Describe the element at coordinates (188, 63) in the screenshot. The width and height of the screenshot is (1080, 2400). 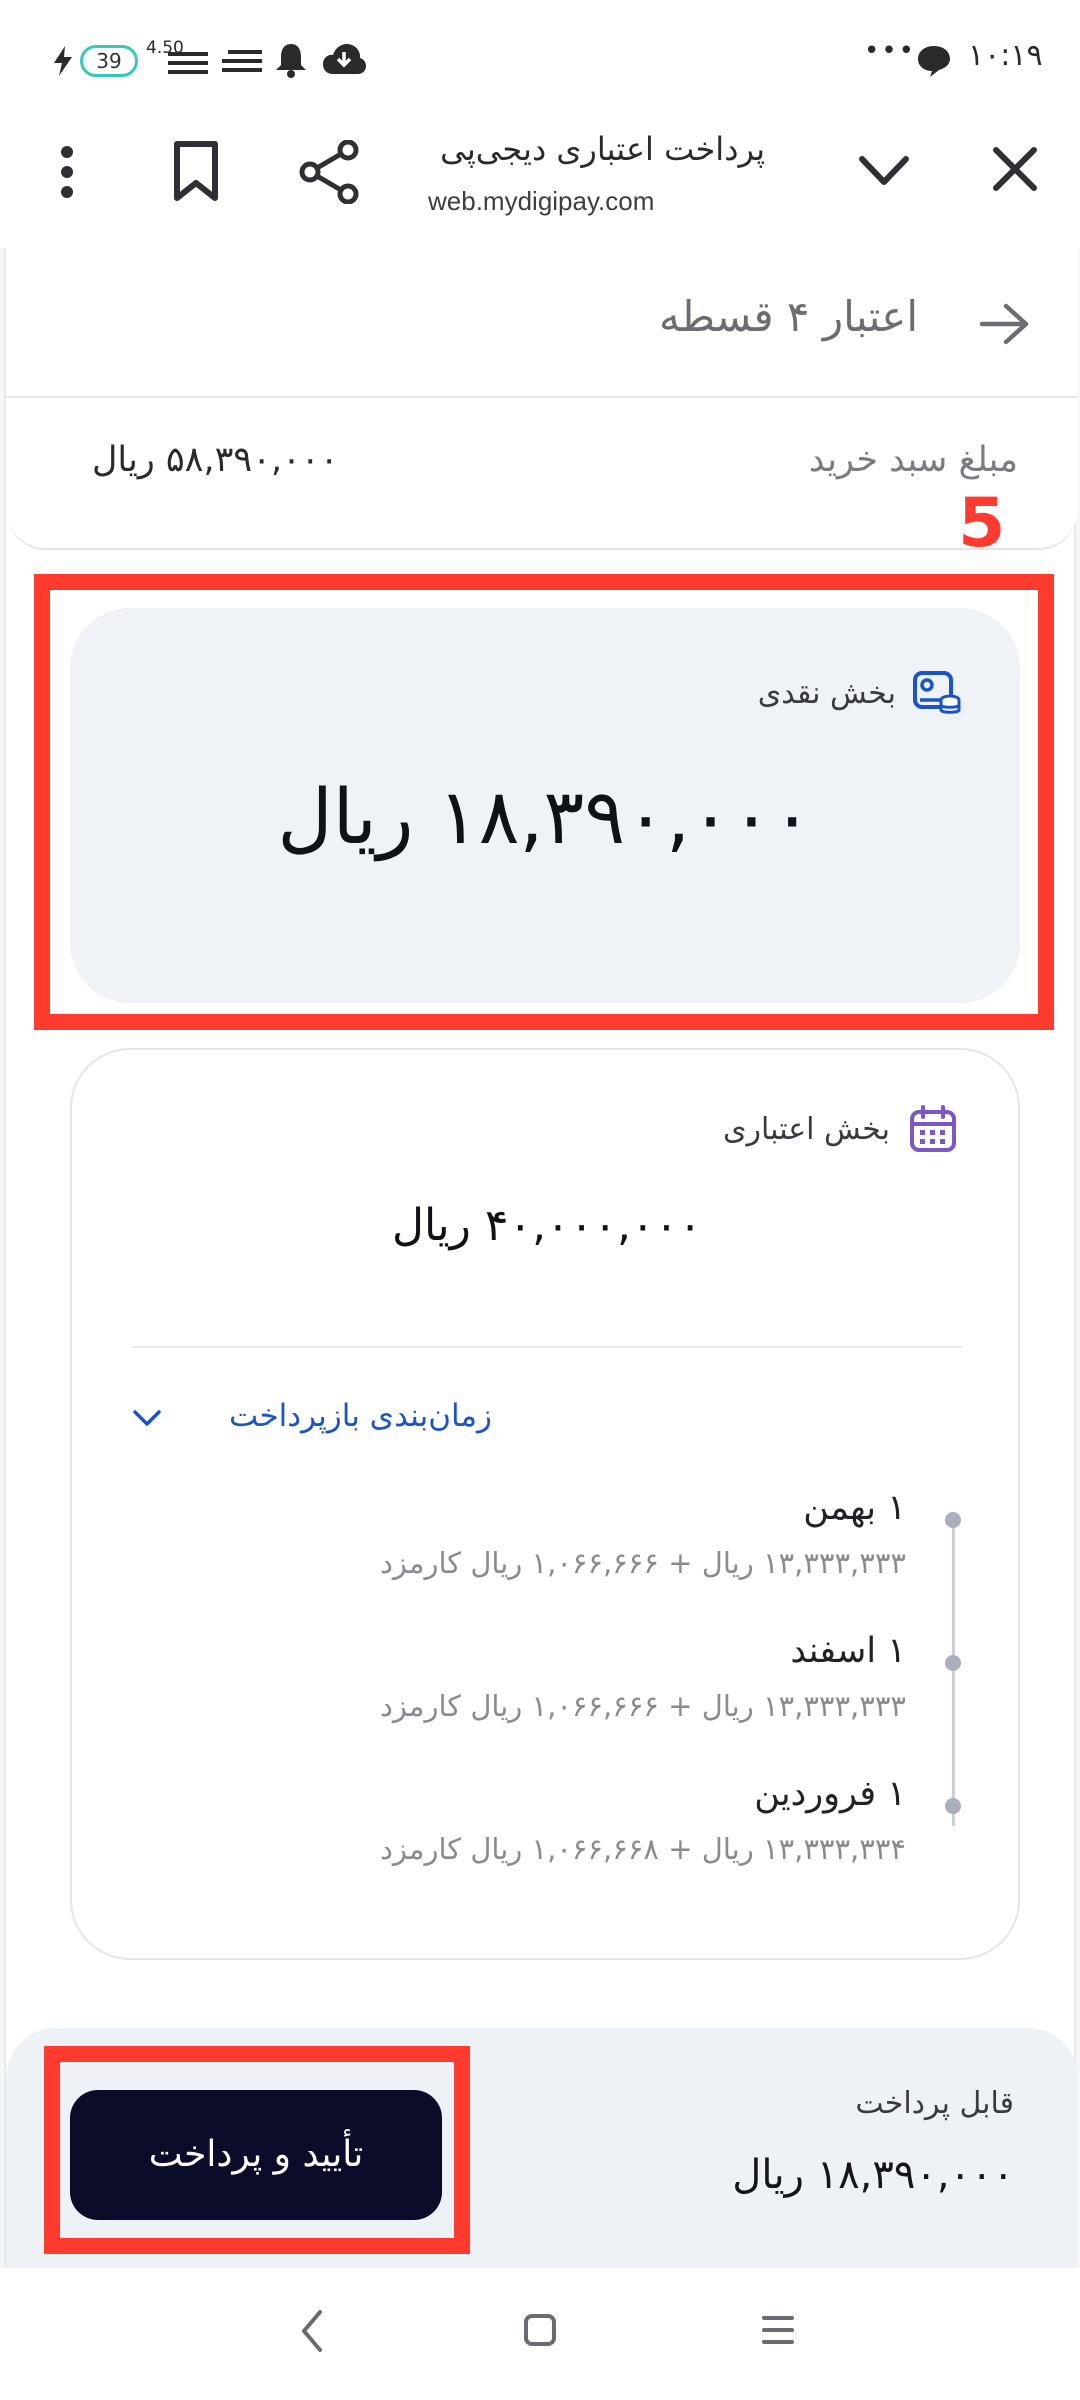
I see `notification-list-icon` at that location.